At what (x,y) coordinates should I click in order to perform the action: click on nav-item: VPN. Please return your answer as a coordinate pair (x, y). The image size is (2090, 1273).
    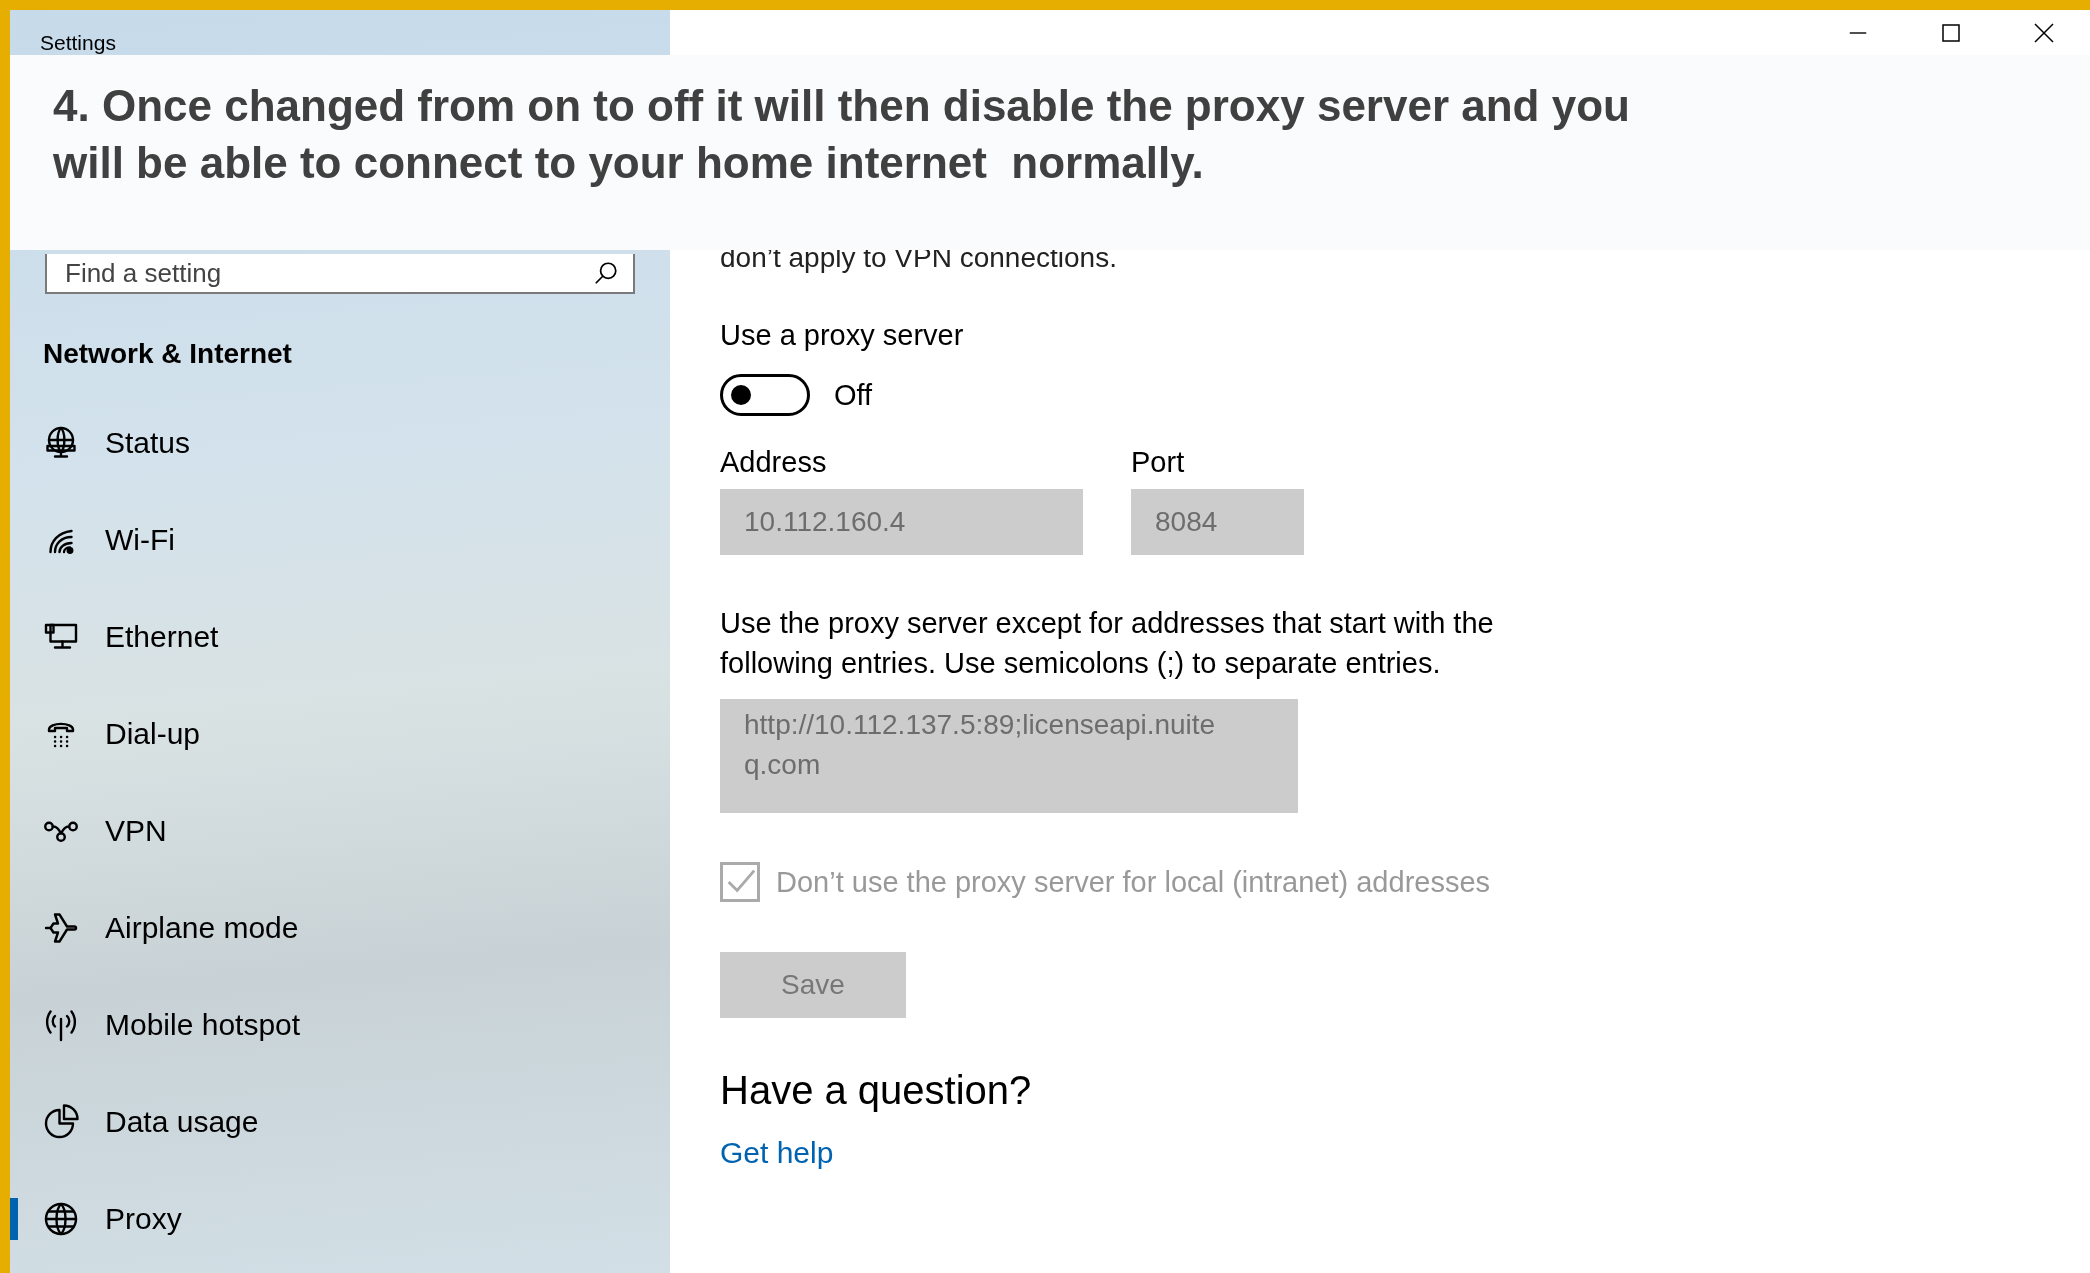
    Looking at the image, I should click on (340, 830).